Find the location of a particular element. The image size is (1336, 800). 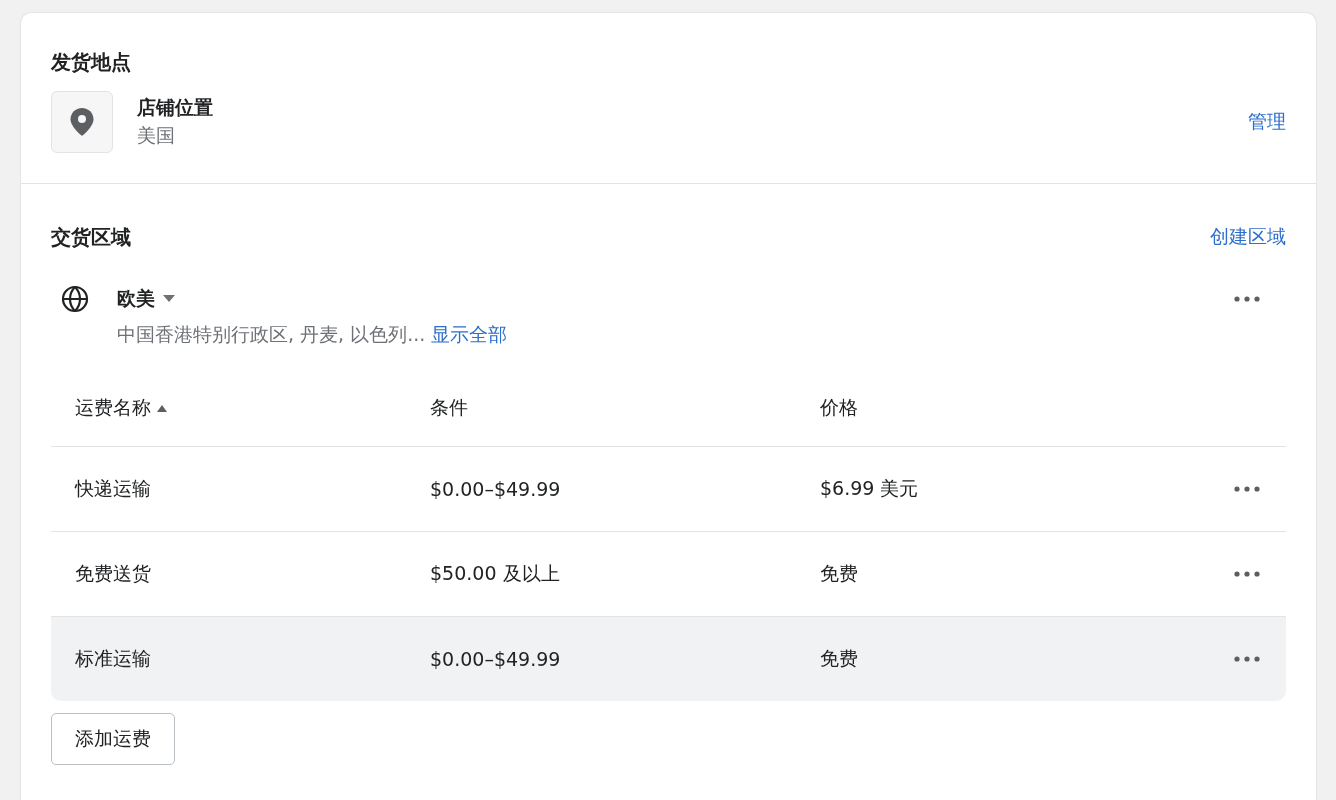

location-name: 店铺位置 is located at coordinates (175, 107).